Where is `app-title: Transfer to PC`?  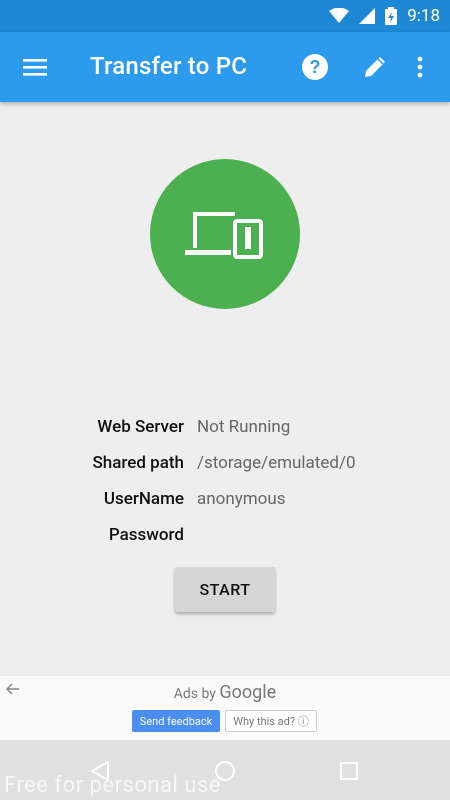
app-title: Transfer to PC is located at coordinates (169, 66).